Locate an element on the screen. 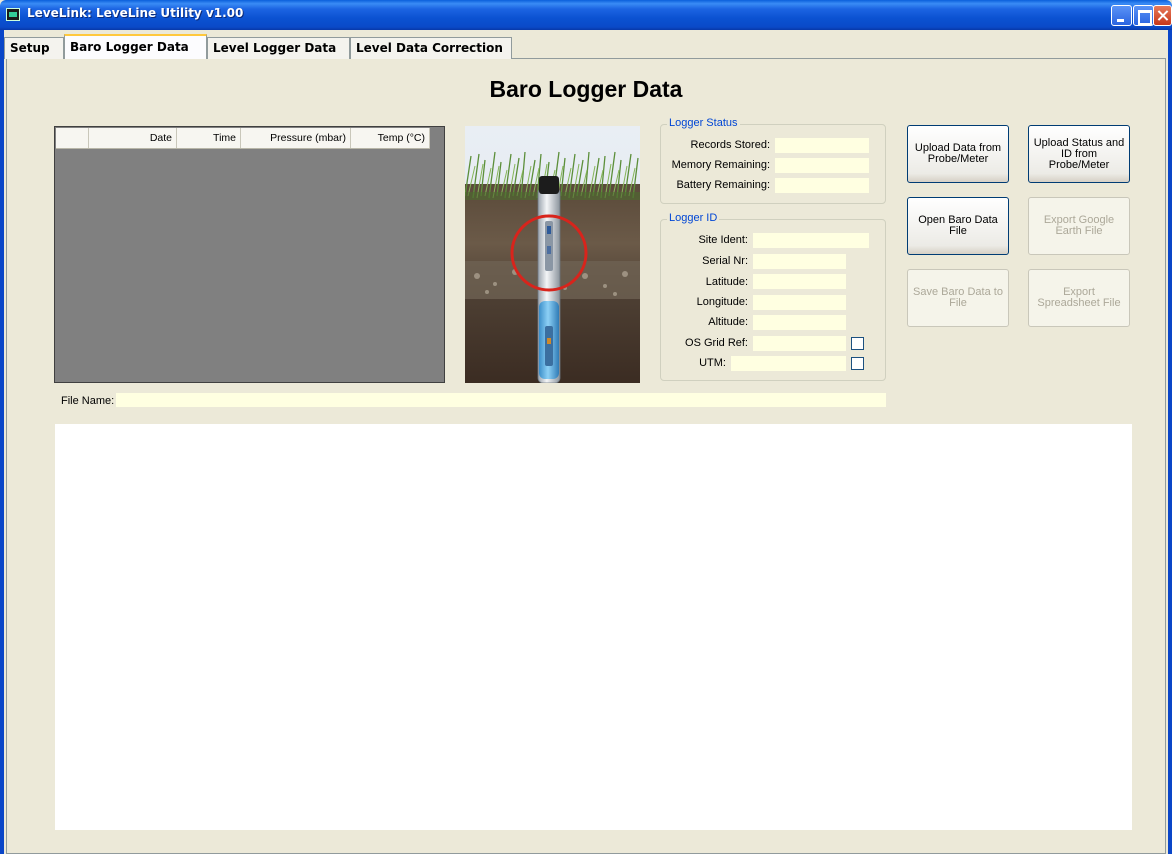 Image resolution: width=1172 pixels, height=854 pixels. open-baro-data-button: Open Baro Data File is located at coordinates (958, 226).